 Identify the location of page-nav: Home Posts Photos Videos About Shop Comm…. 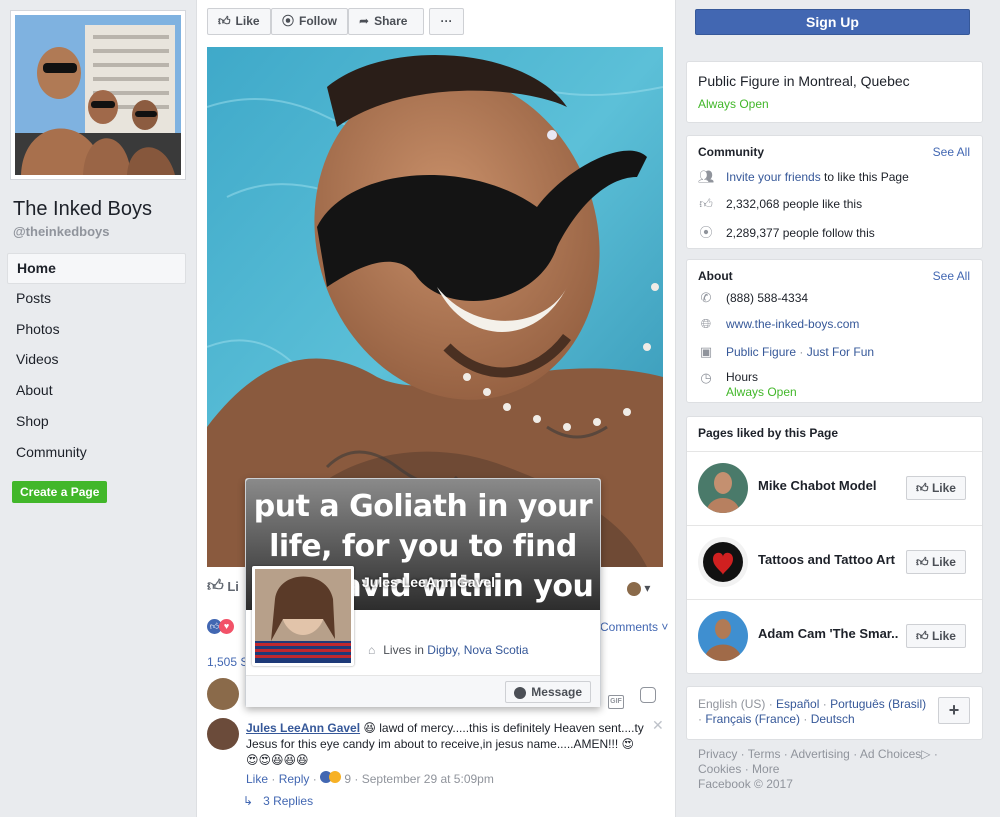
(96, 361).